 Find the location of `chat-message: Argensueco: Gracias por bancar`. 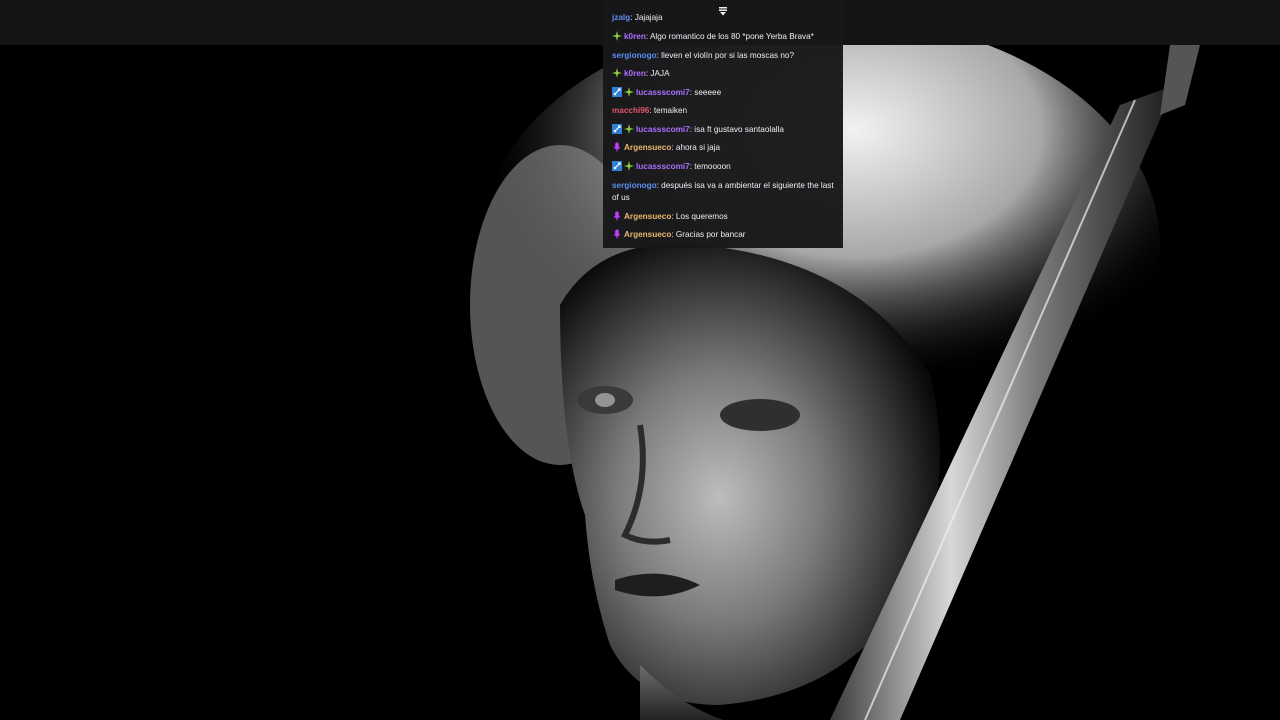

chat-message: Argensueco: Gracias por bancar is located at coordinates (723, 235).